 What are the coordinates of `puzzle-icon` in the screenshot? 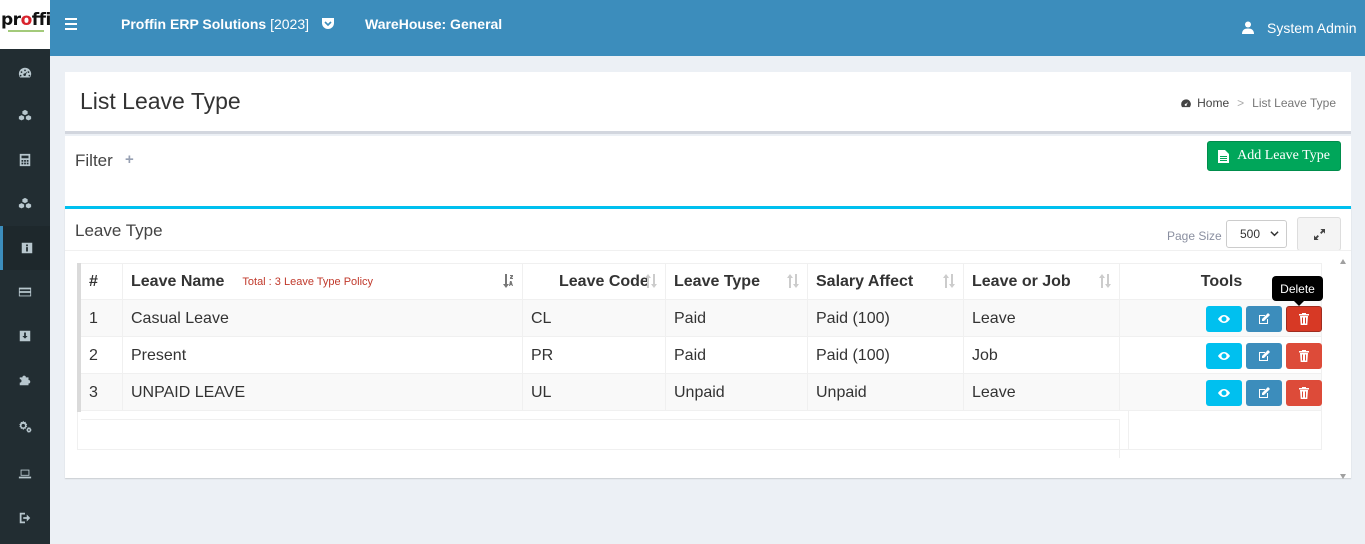 It's located at (25, 380).